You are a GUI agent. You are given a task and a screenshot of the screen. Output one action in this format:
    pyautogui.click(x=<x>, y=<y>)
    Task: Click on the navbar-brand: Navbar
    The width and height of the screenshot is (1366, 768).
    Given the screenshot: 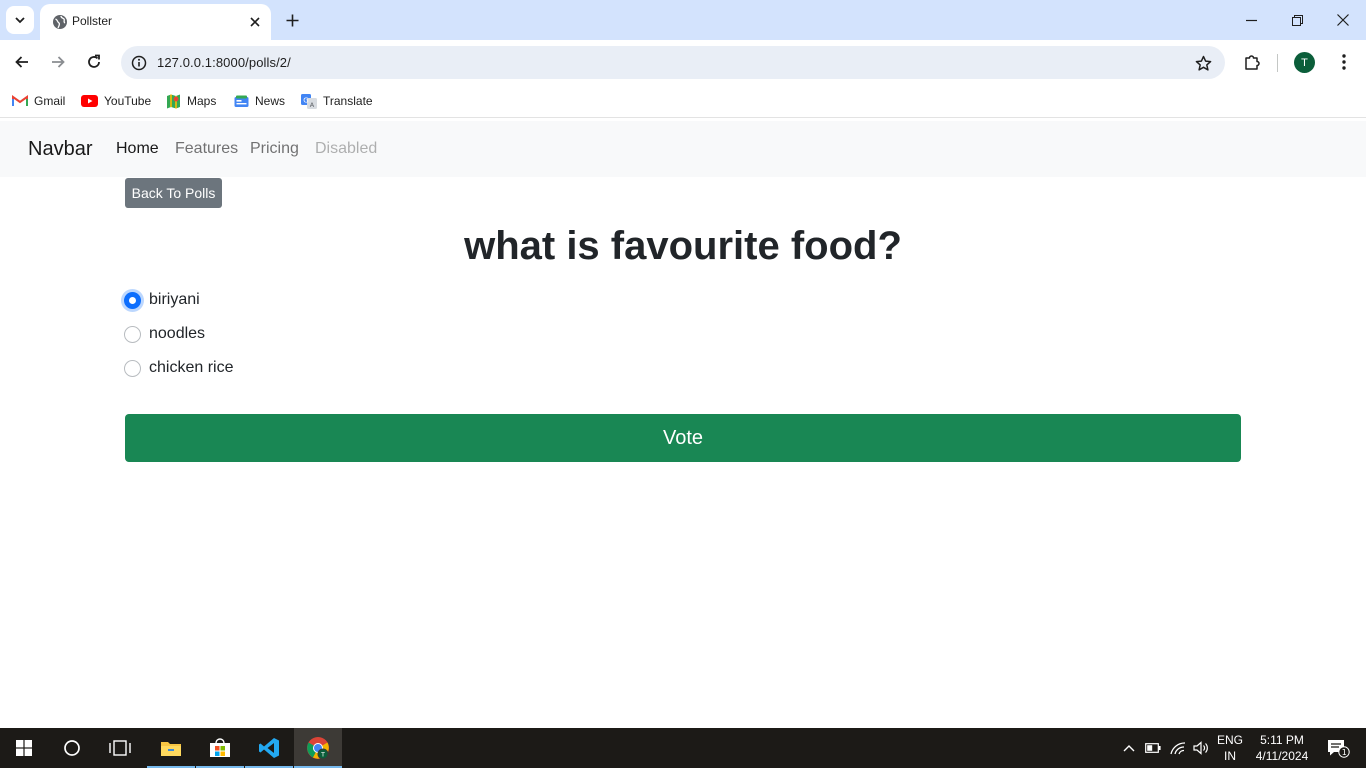 What is the action you would take?
    pyautogui.click(x=60, y=149)
    